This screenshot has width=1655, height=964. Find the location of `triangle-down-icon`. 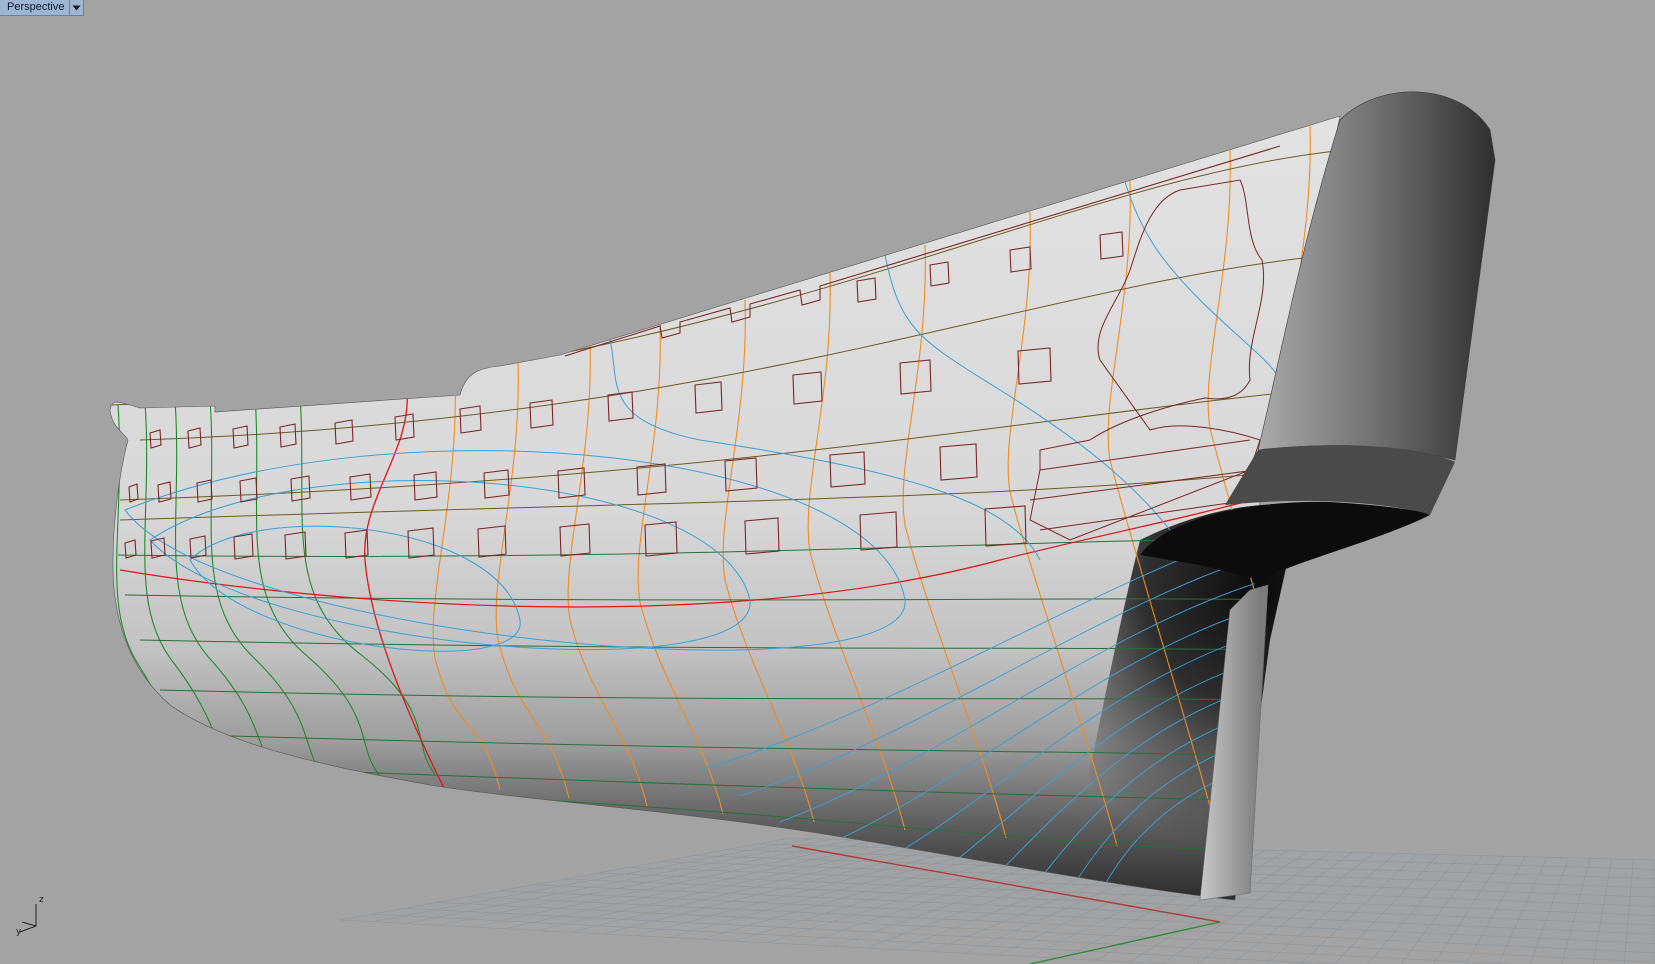

triangle-down-icon is located at coordinates (76, 7).